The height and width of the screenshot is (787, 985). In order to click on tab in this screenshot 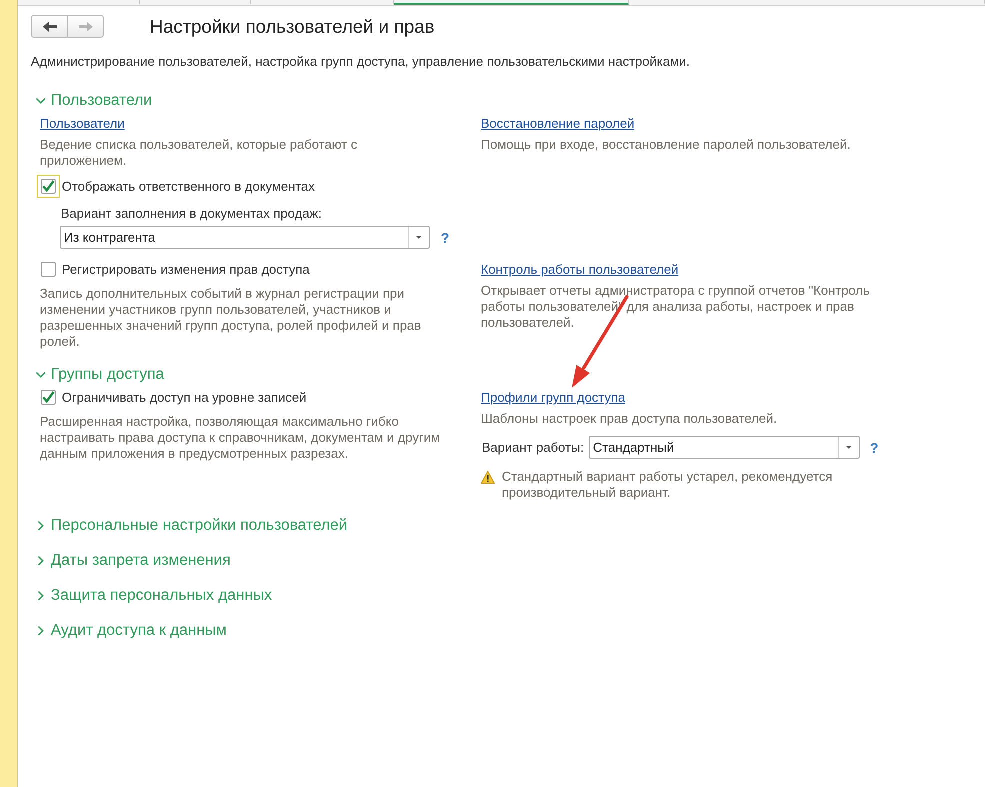, I will do `click(511, 2)`.